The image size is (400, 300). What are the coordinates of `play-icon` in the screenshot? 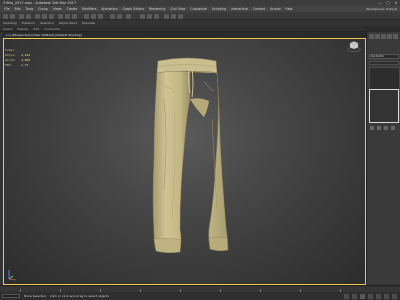 It's located at (362, 296).